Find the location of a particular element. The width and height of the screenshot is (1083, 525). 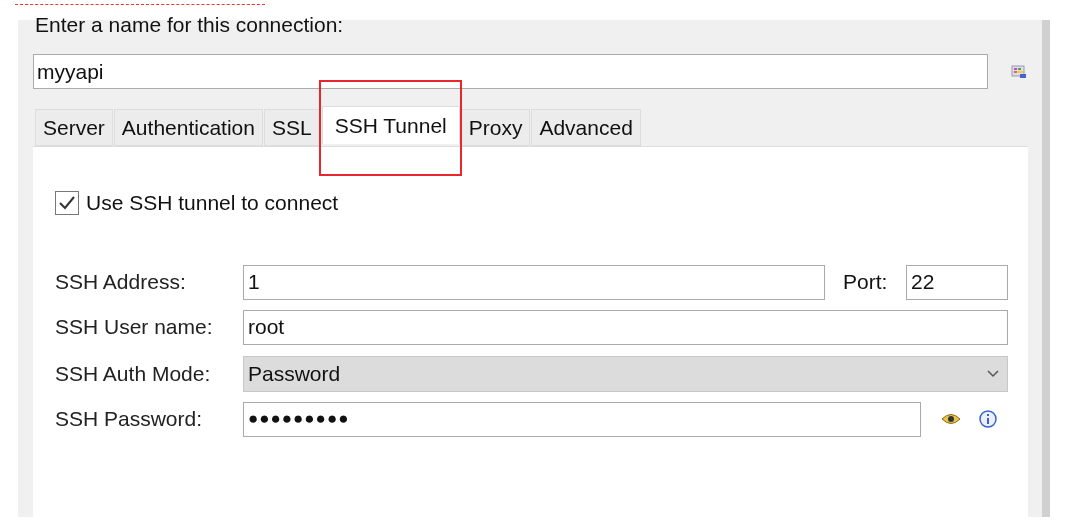

field-label: SSH Password: is located at coordinates (129, 419).